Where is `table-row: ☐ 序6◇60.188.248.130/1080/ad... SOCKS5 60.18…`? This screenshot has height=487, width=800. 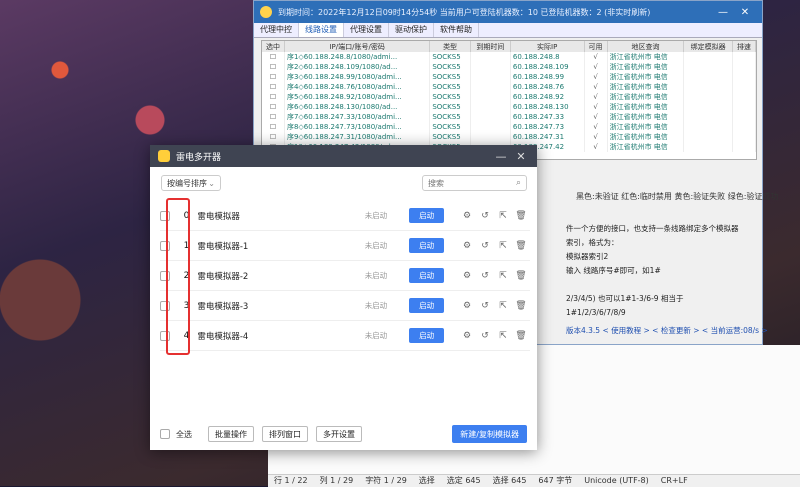
table-row: ☐ 序6◇60.188.248.130/1080/ad... SOCKS5 60.18… is located at coordinates (509, 107).